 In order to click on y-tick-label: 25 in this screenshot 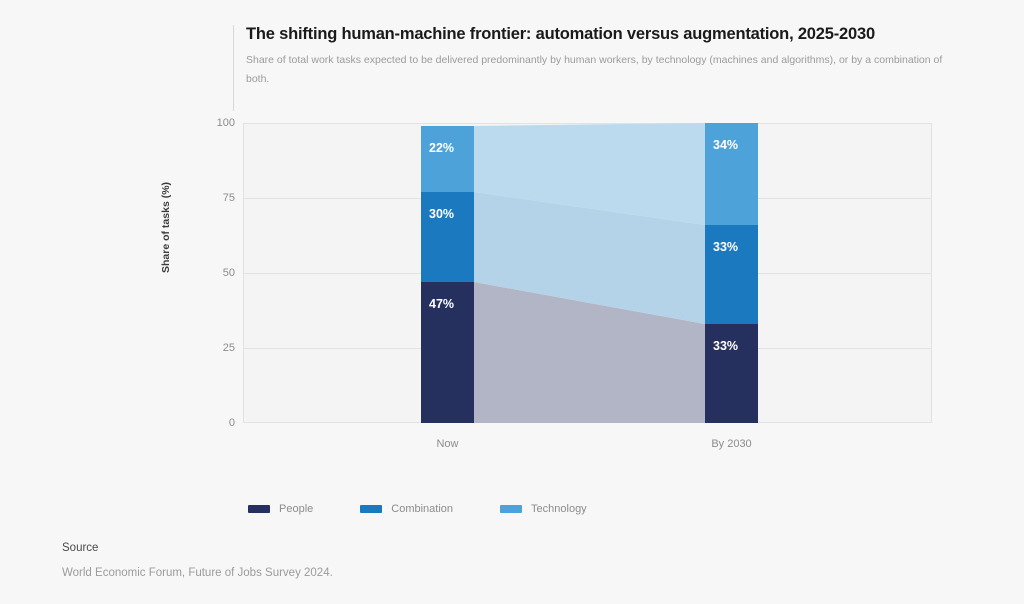, I will do `click(228, 348)`.